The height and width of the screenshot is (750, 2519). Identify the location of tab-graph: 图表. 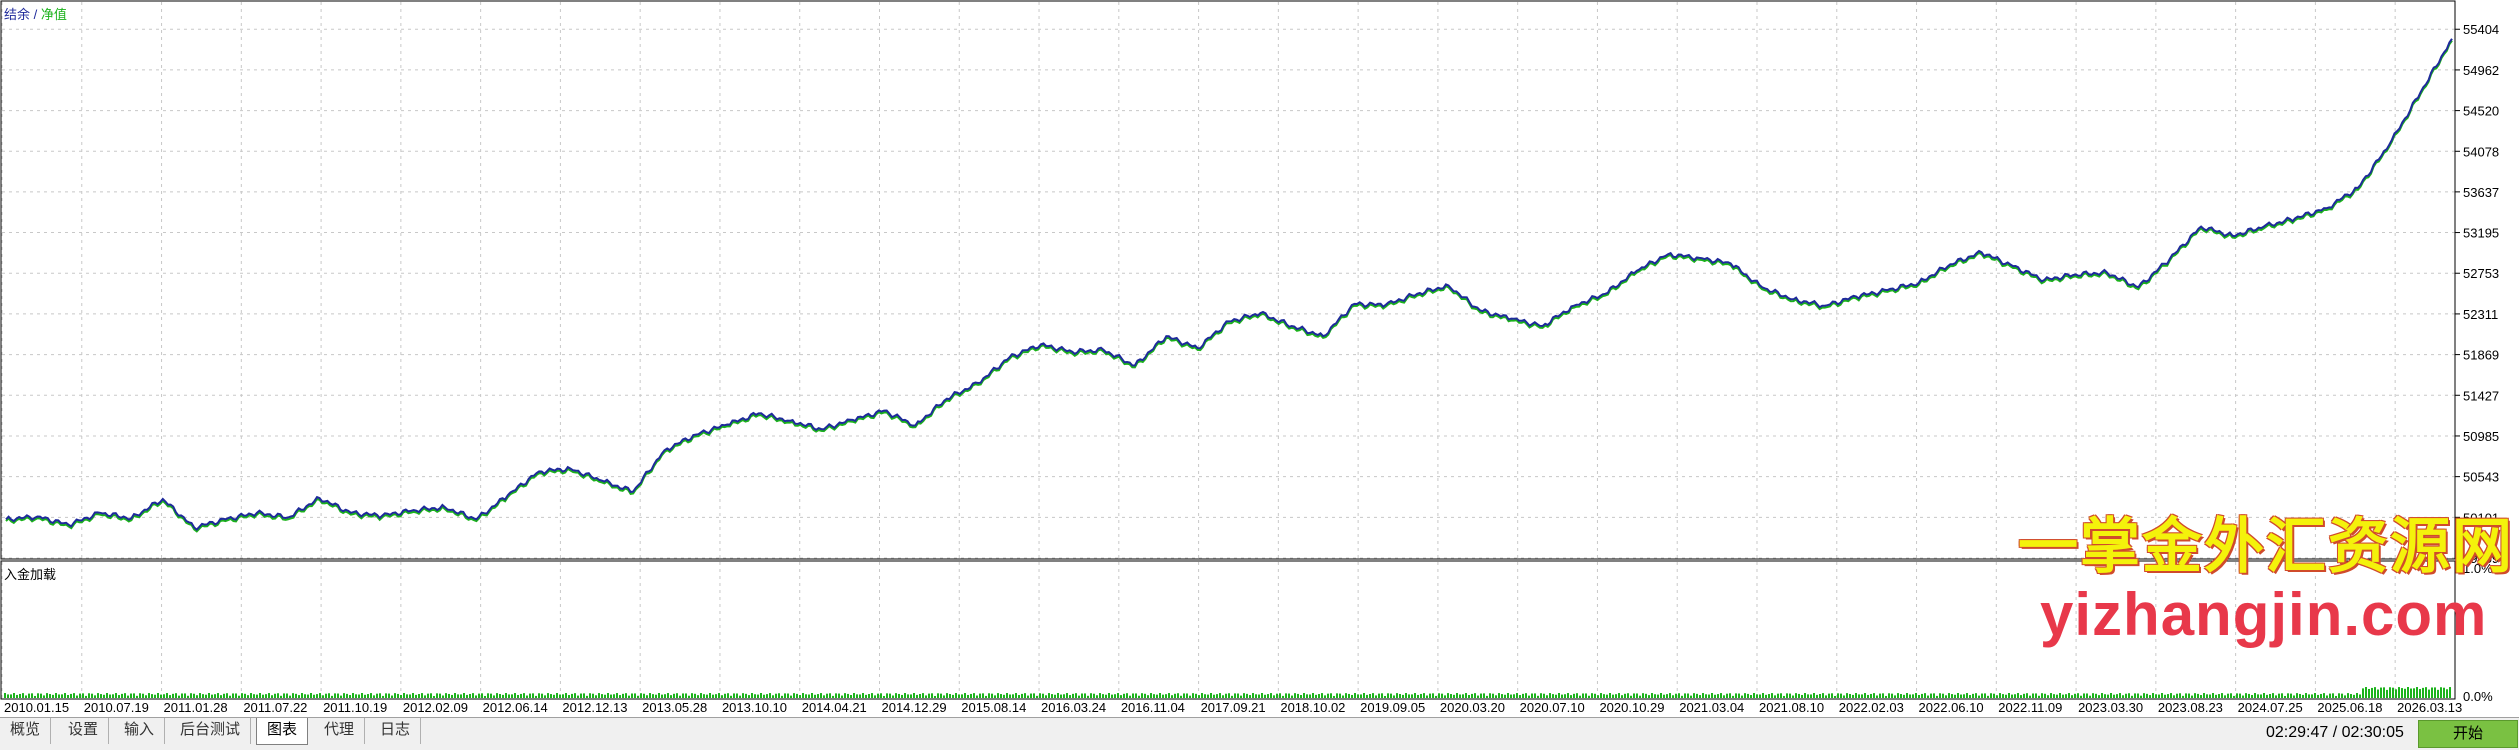
(282, 731).